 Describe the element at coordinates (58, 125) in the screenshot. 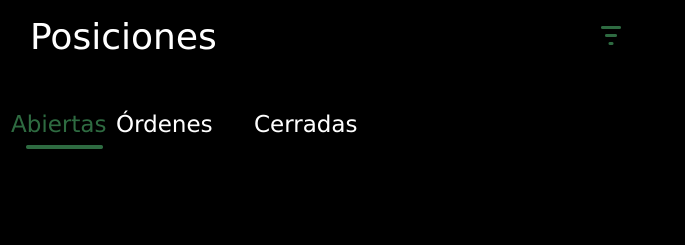

I see `tab-abiertas: Abiertas` at that location.